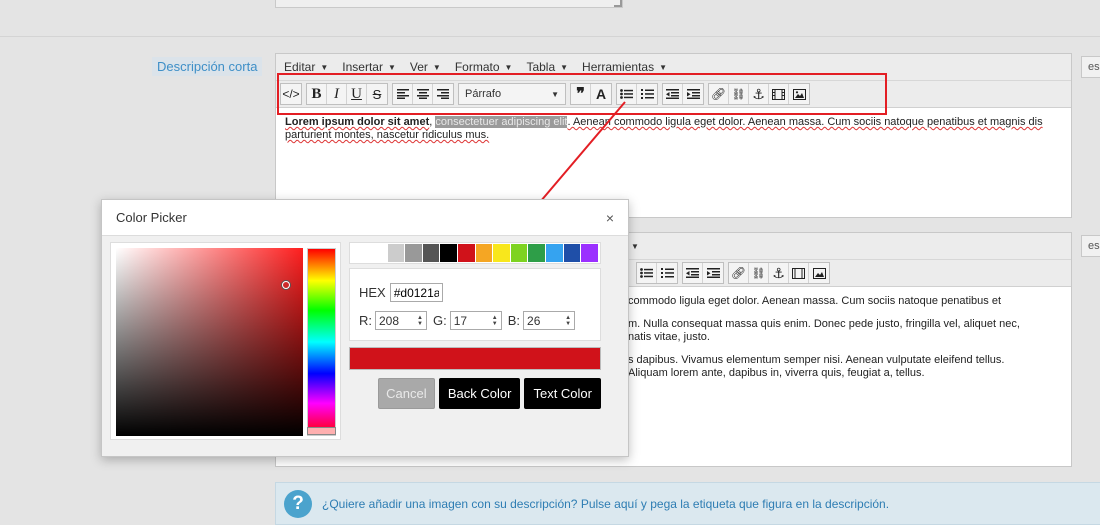 The width and height of the screenshot is (1100, 525). Describe the element at coordinates (541, 67) in the screenshot. I see `menu-label: Tabla` at that location.